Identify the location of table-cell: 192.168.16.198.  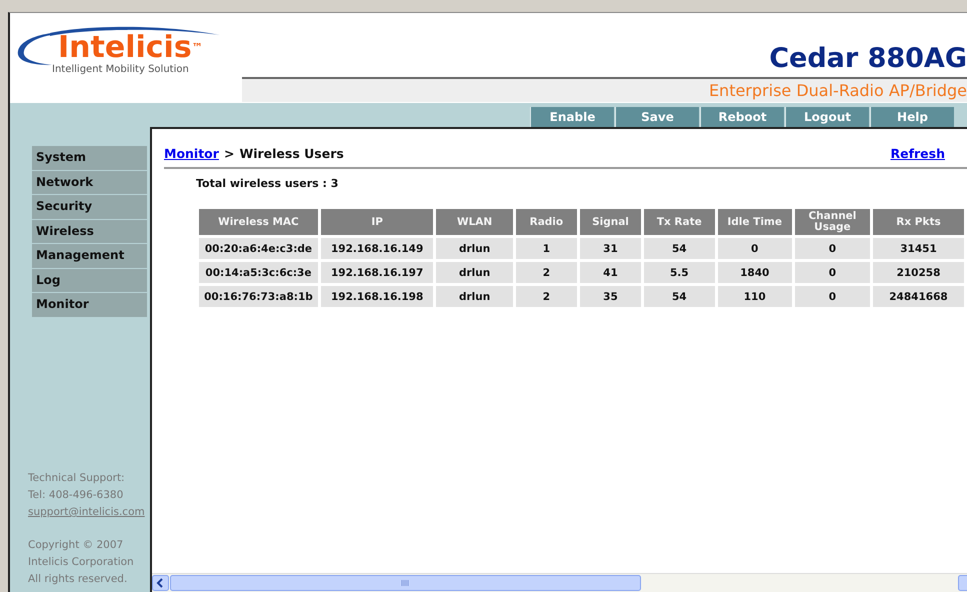
(377, 296).